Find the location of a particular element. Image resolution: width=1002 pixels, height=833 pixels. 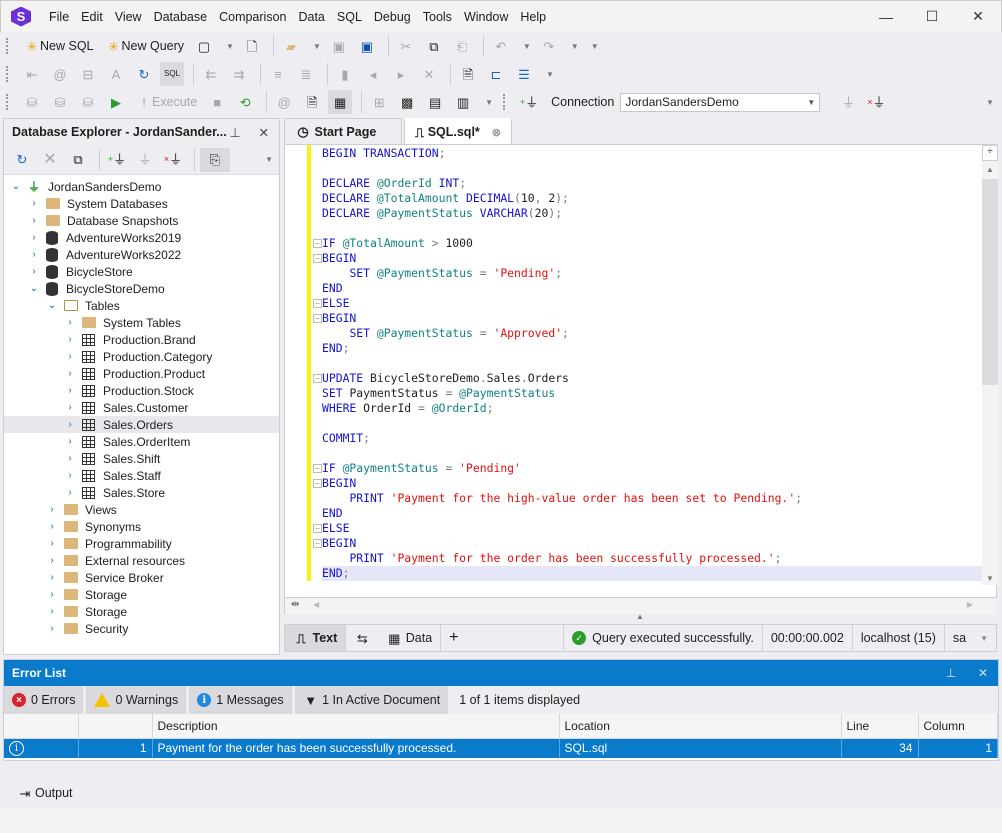

errors-filter: × 0 Errors is located at coordinates (44, 700).